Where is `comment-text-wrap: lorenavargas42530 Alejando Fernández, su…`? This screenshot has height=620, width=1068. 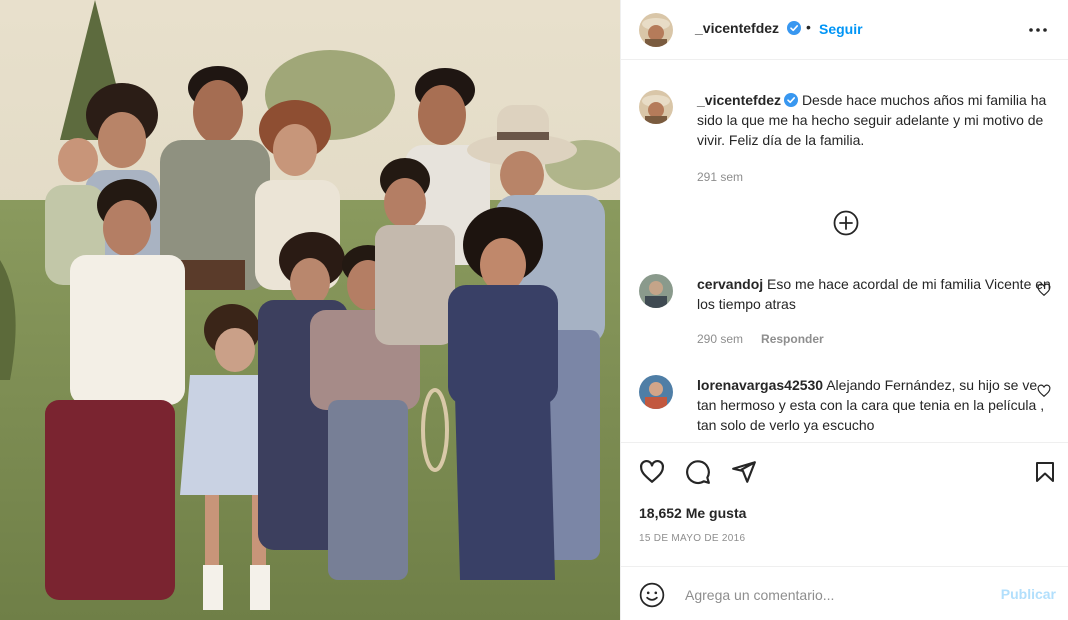
comment-text-wrap: lorenavargas42530 Alejando Fernández, su… is located at coordinates (874, 405).